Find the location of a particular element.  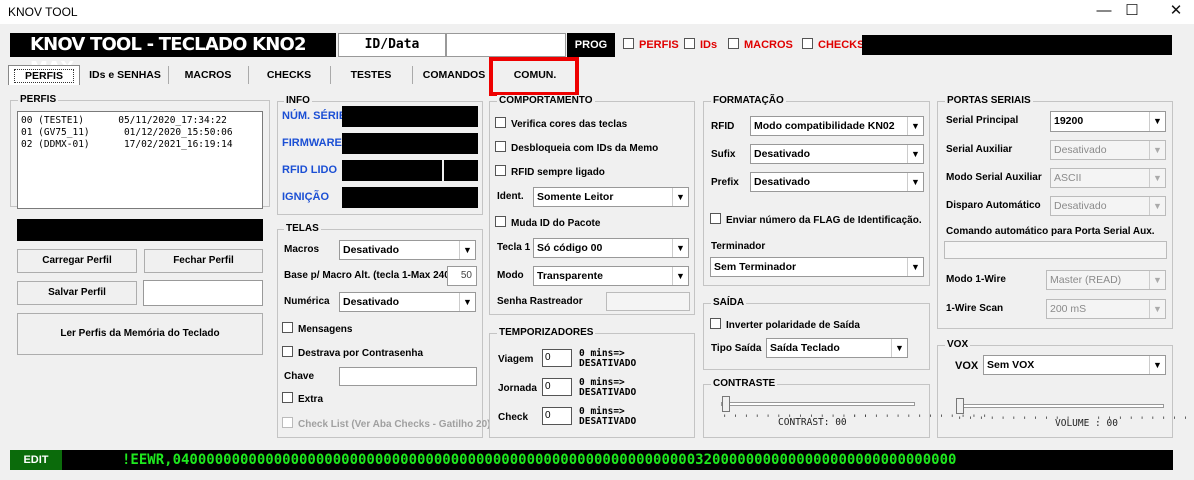

terminador-select: Sem Terminador ▼ is located at coordinates (817, 267).